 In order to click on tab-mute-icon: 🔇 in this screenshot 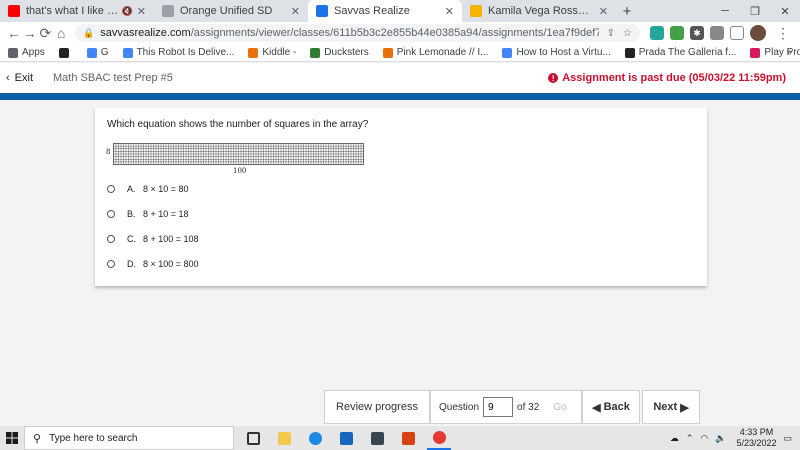, I will do `click(127, 11)`.